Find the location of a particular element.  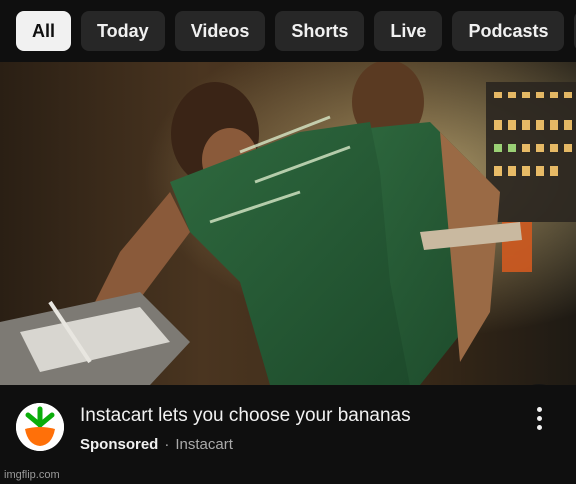

ad-subline: Sponsored · Instacart is located at coordinates (156, 444).